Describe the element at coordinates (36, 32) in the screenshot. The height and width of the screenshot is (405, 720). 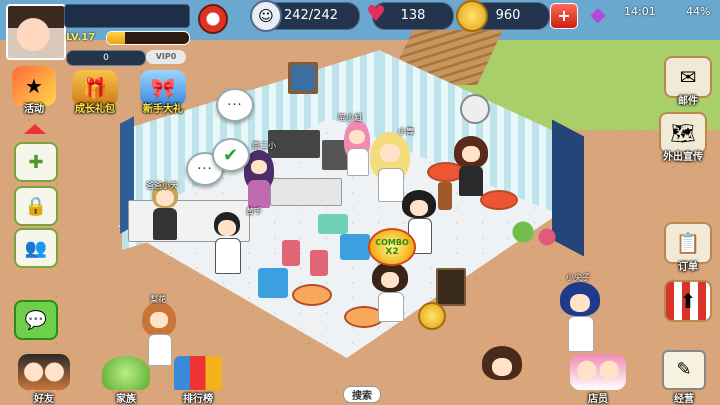
I see `player-avatar` at that location.